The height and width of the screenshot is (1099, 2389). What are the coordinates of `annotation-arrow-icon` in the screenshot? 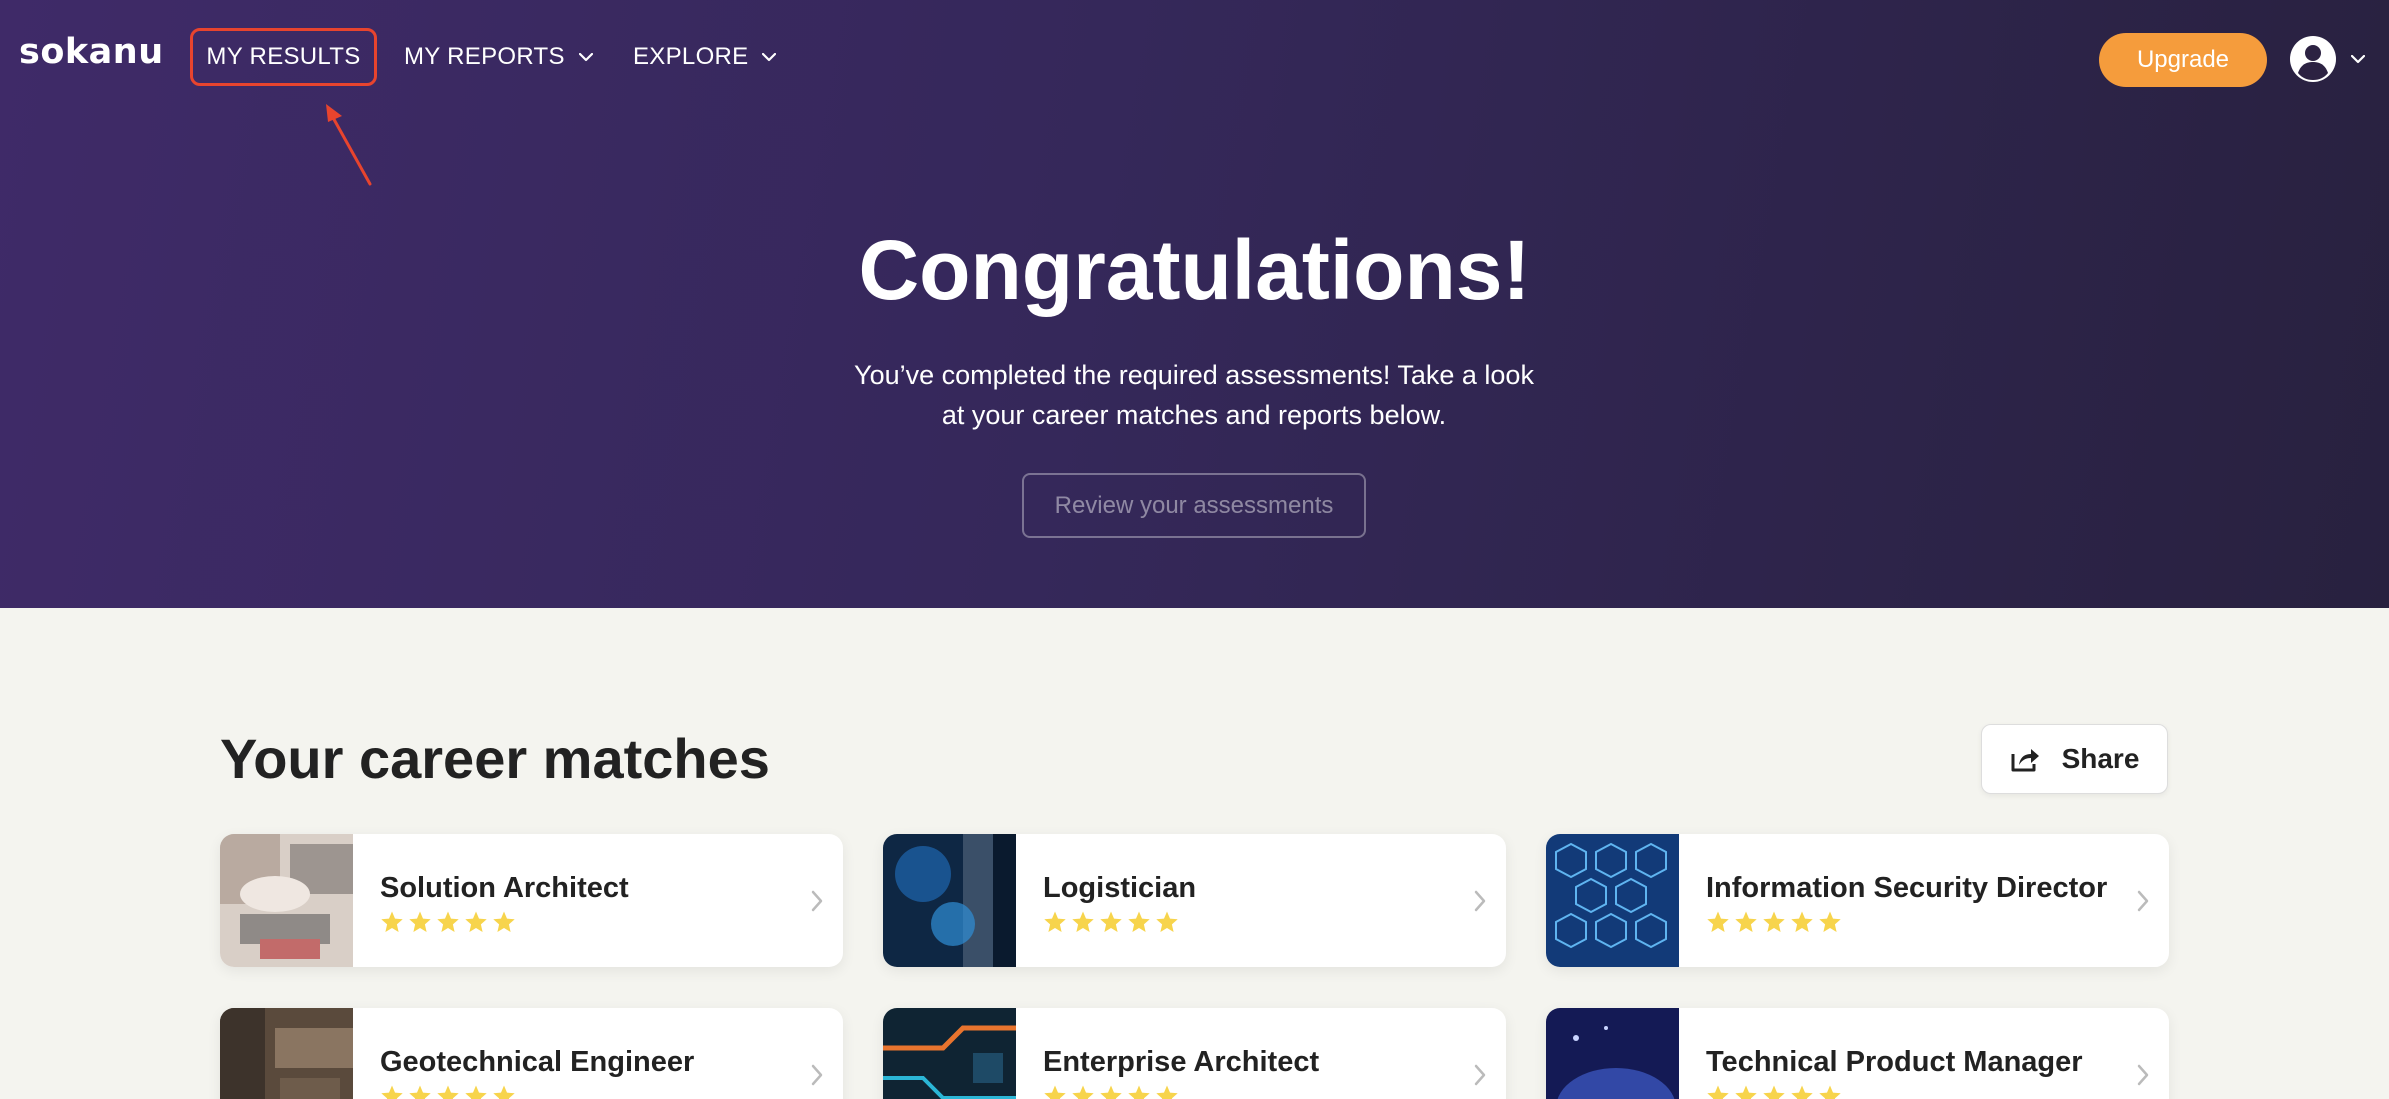 It's located at (349, 145).